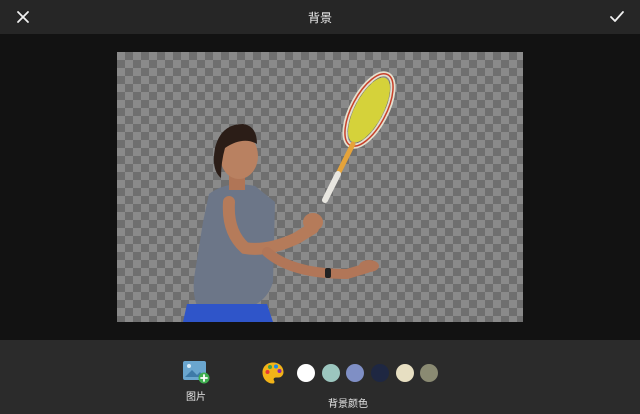 Image resolution: width=640 pixels, height=414 pixels. What do you see at coordinates (196, 397) in the screenshot?
I see `image-button-label: 图片` at bounding box center [196, 397].